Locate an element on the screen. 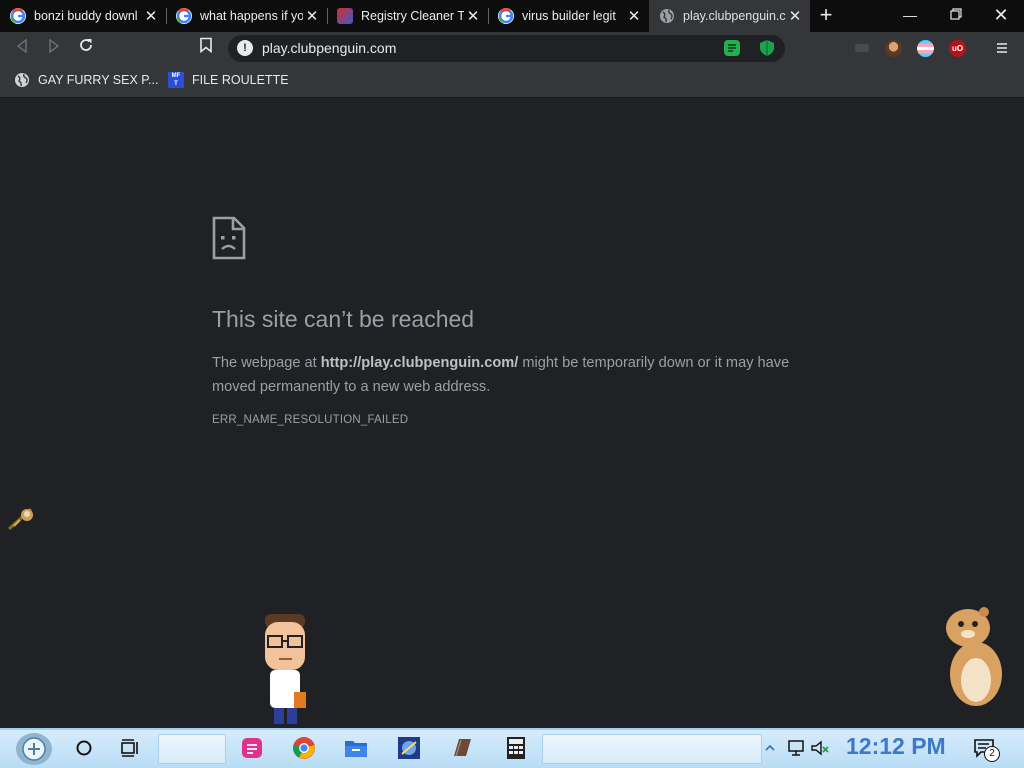 Image resolution: width=1024 pixels, height=768 pixels. taskbar-empty-area is located at coordinates (652, 749).